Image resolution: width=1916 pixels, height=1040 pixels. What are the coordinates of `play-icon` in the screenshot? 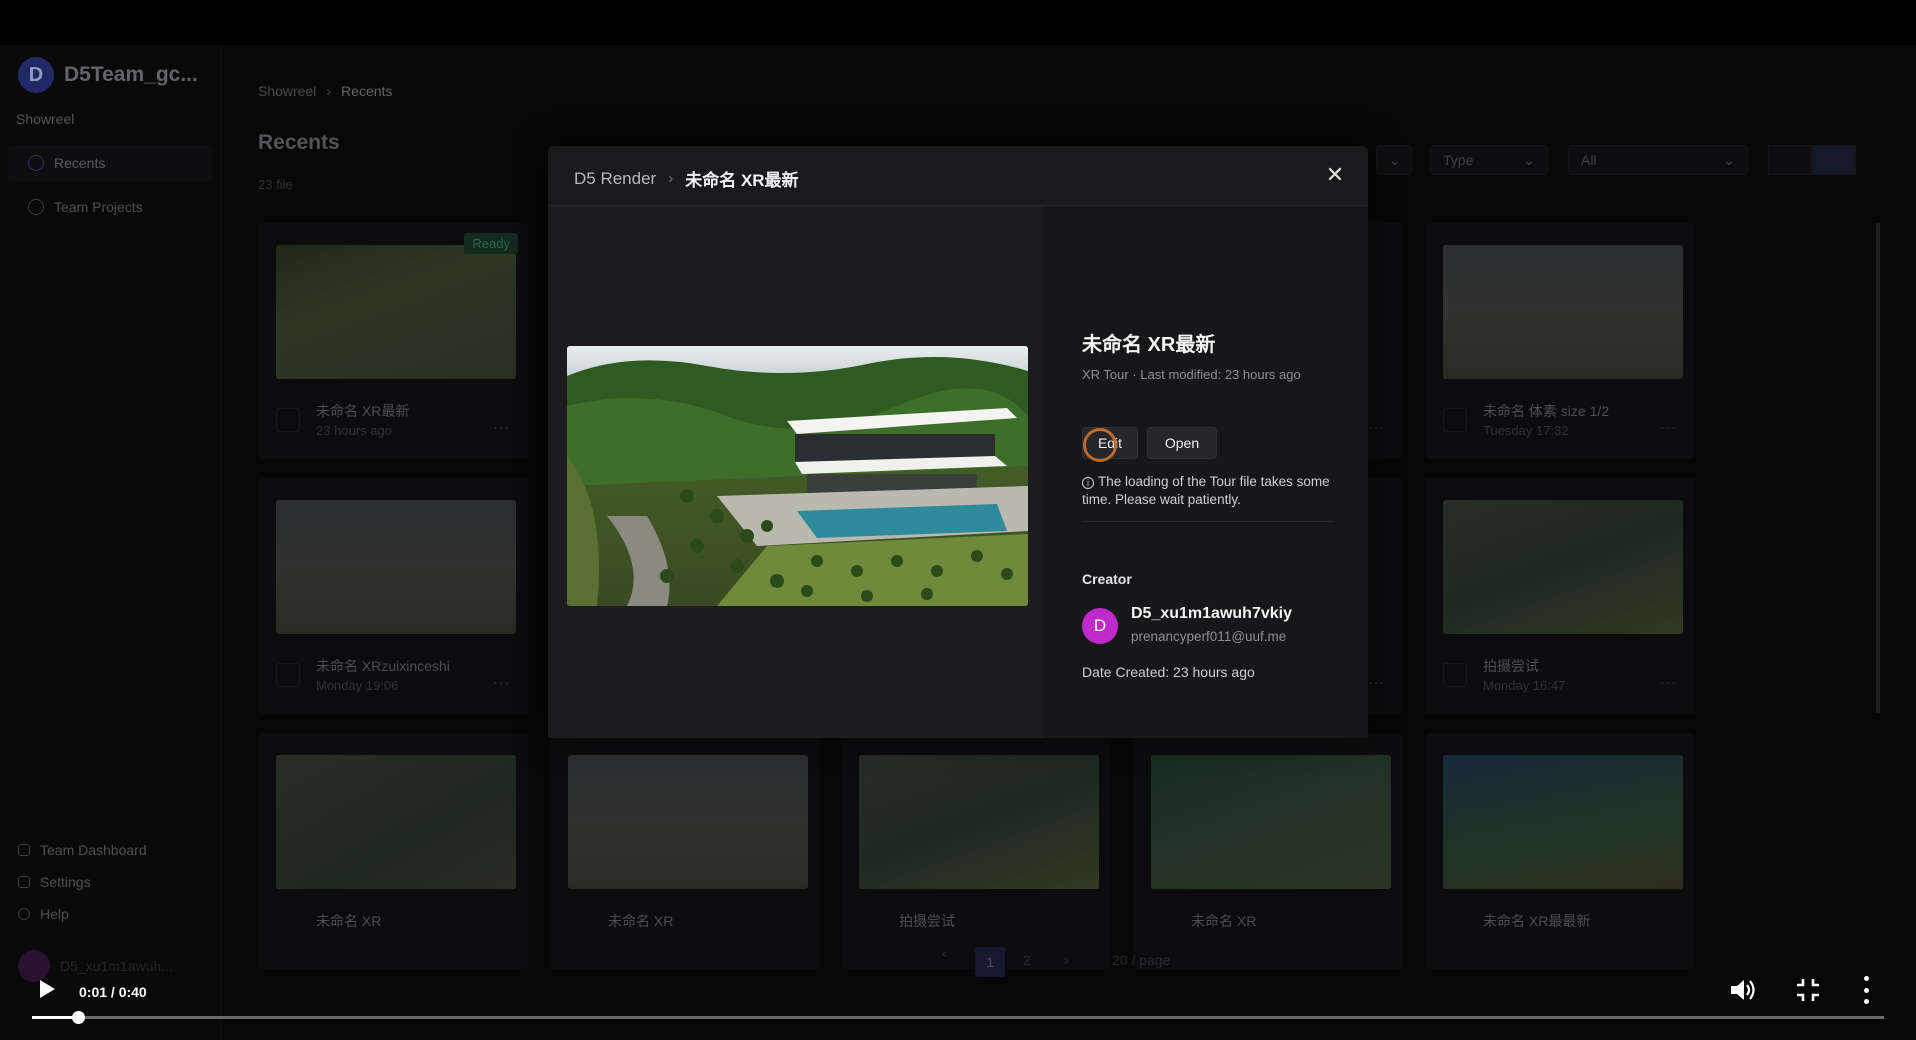 It's located at (47, 989).